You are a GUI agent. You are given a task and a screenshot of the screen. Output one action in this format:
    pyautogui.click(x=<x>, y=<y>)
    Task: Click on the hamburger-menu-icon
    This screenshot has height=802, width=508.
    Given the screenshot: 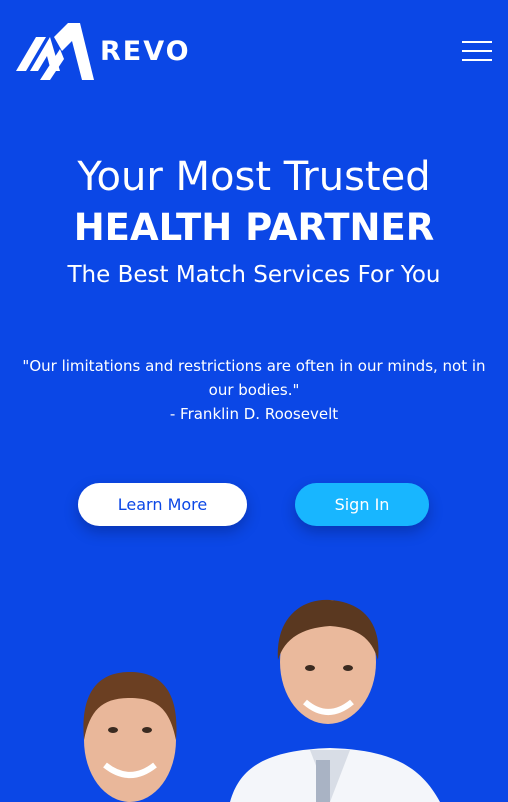 What is the action you would take?
    pyautogui.click(x=477, y=51)
    